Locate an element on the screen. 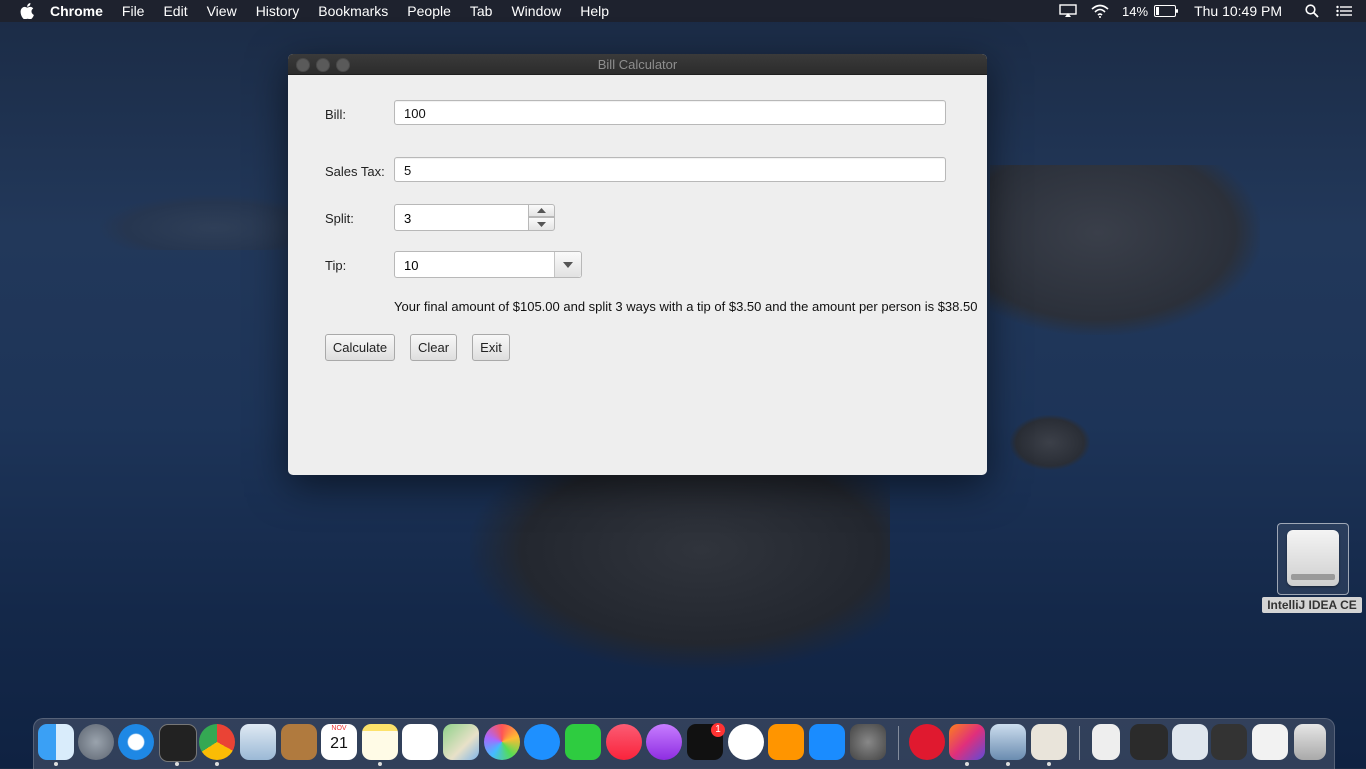  bill-input-value: 100 is located at coordinates (415, 113).